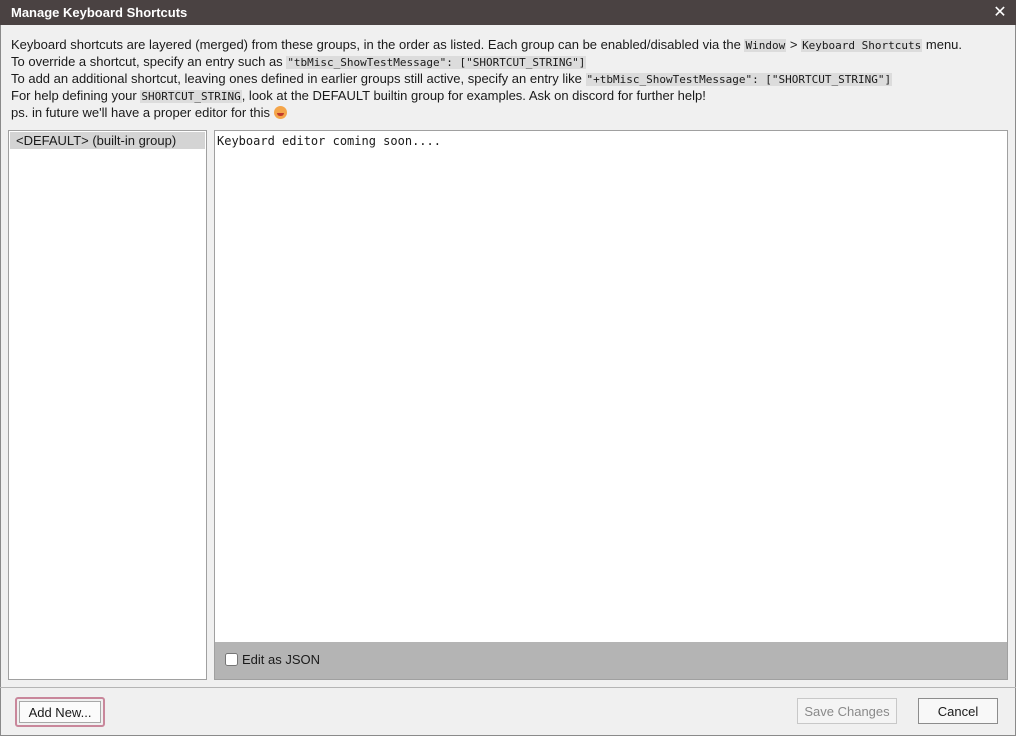  What do you see at coordinates (99, 12) in the screenshot?
I see `window-title: Manage Keyboard Shortcuts` at bounding box center [99, 12].